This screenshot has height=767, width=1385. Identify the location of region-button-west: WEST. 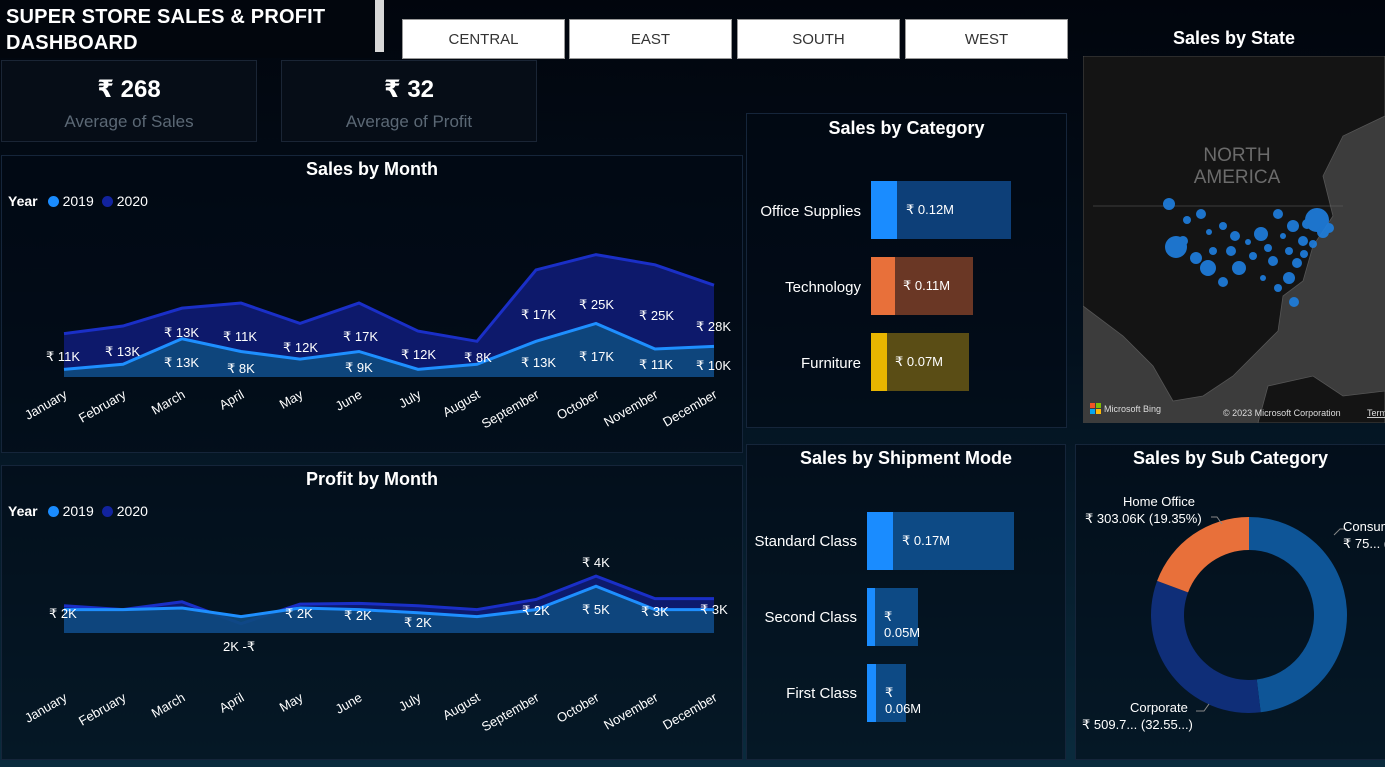
(986, 39).